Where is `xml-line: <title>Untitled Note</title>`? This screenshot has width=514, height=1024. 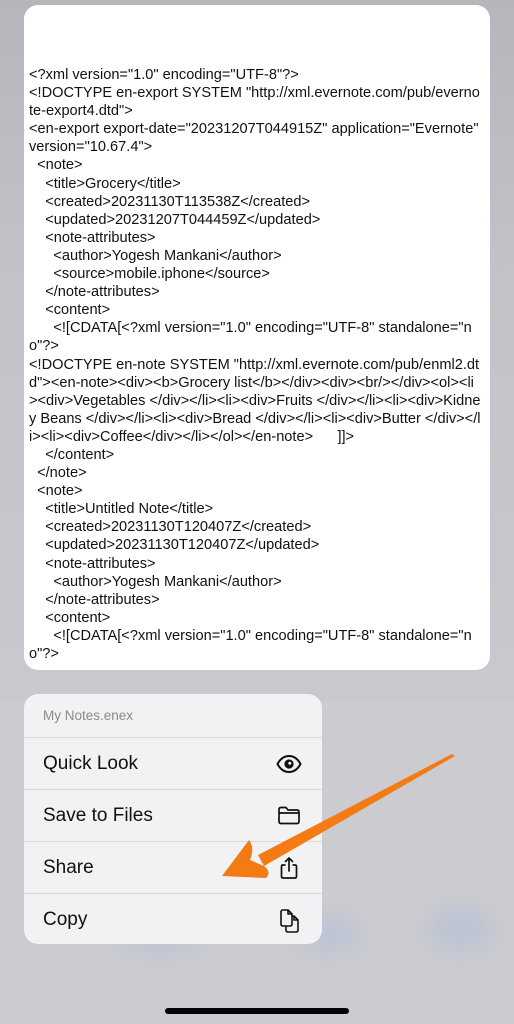 xml-line: <title>Untitled Note</title> is located at coordinates (121, 509).